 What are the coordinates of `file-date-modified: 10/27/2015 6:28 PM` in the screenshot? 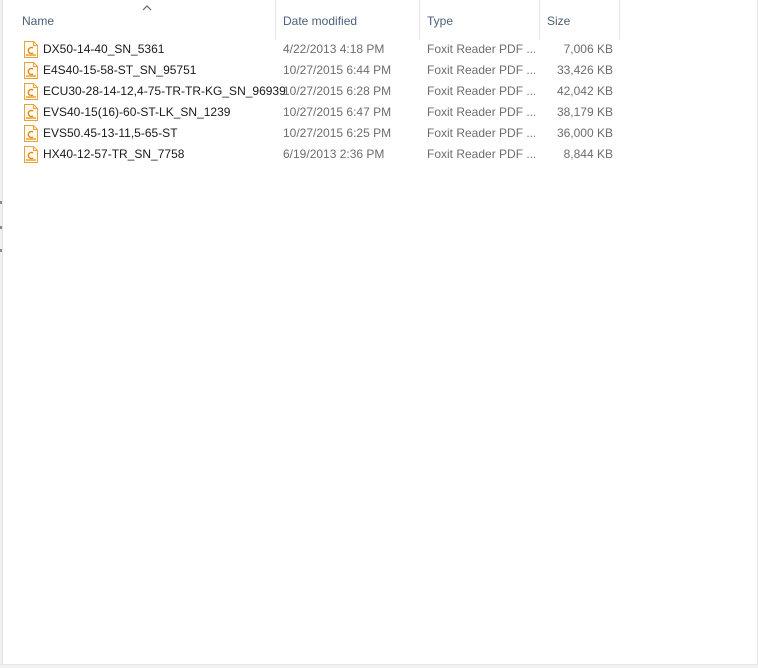 It's located at (337, 91).